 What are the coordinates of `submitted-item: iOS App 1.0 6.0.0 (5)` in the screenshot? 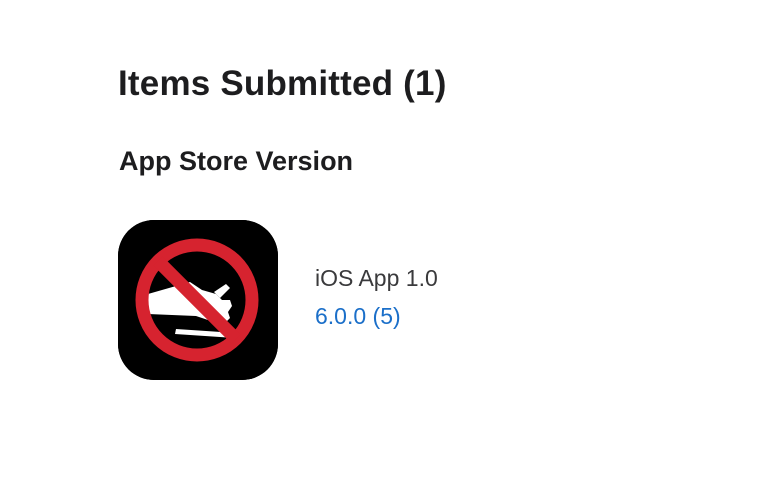 It's located at (298, 300).